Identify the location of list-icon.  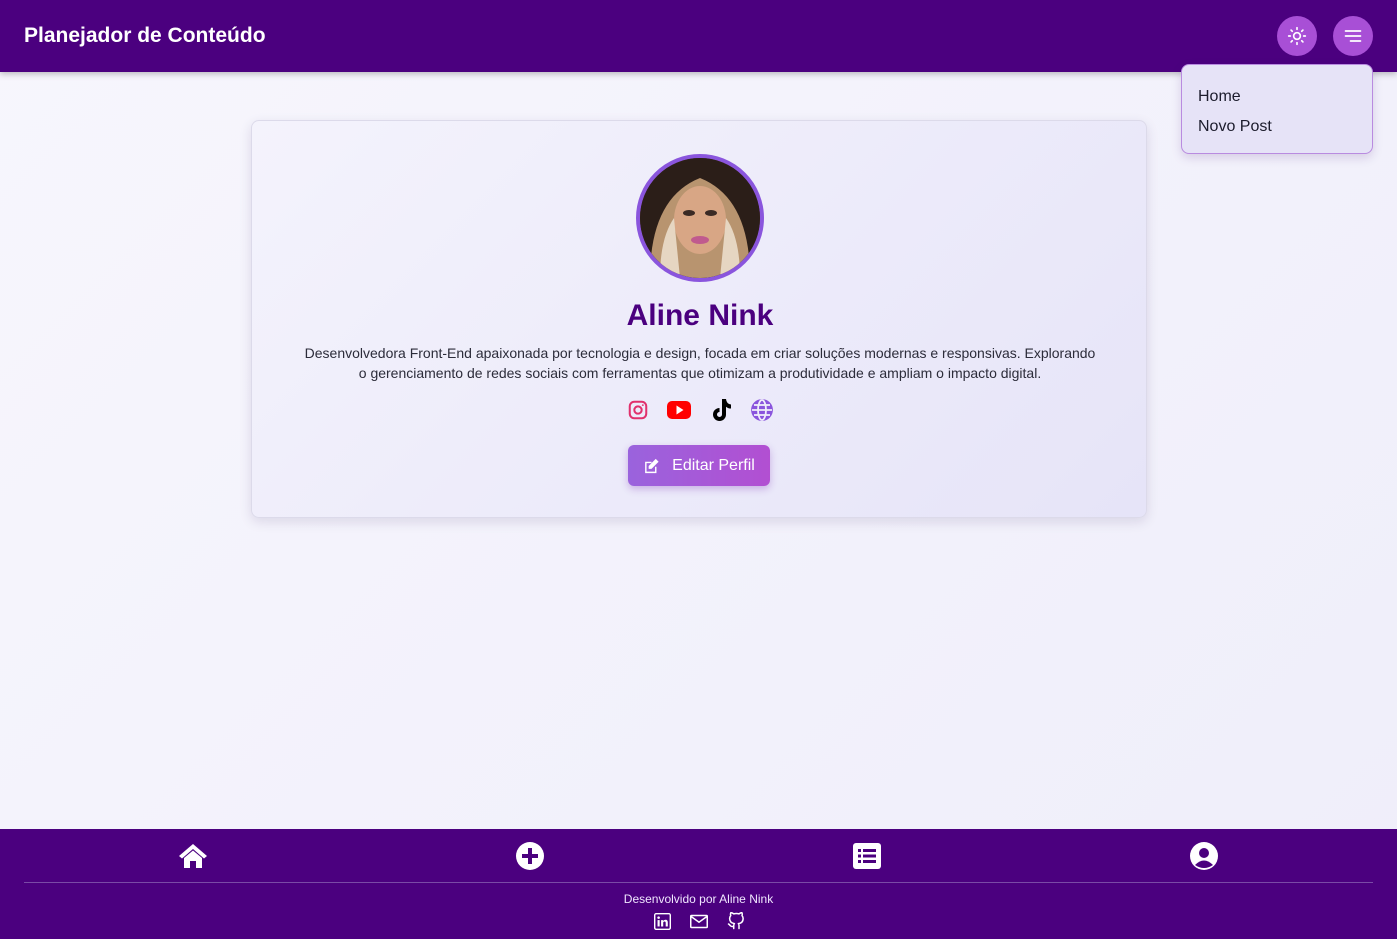
(867, 856).